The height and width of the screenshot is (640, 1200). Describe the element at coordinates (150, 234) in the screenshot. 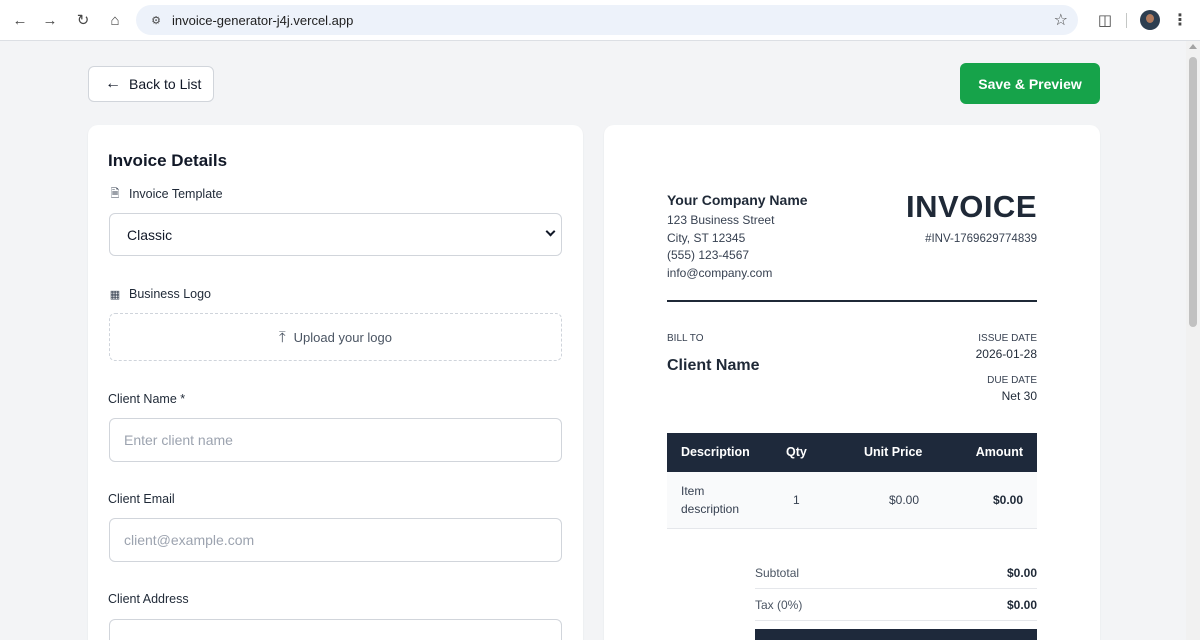

I see `template-select-value: Classic` at that location.